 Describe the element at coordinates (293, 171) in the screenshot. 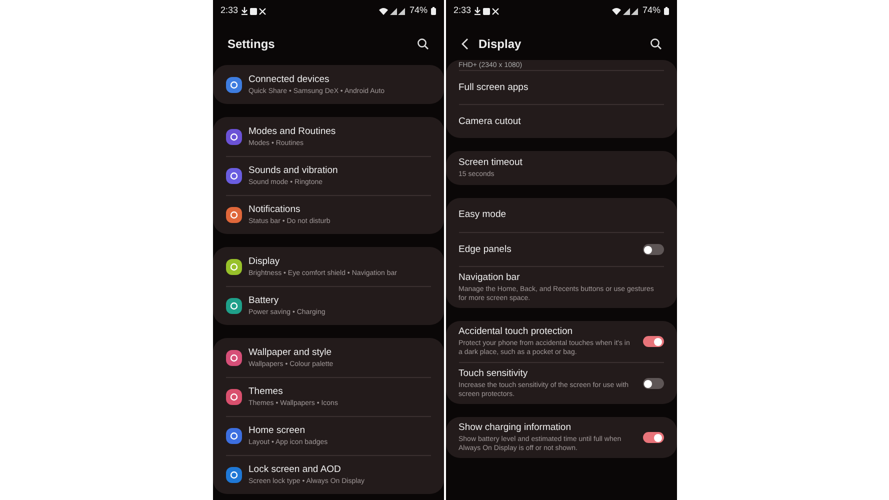

I see `setting-title: Sounds and vibration` at that location.